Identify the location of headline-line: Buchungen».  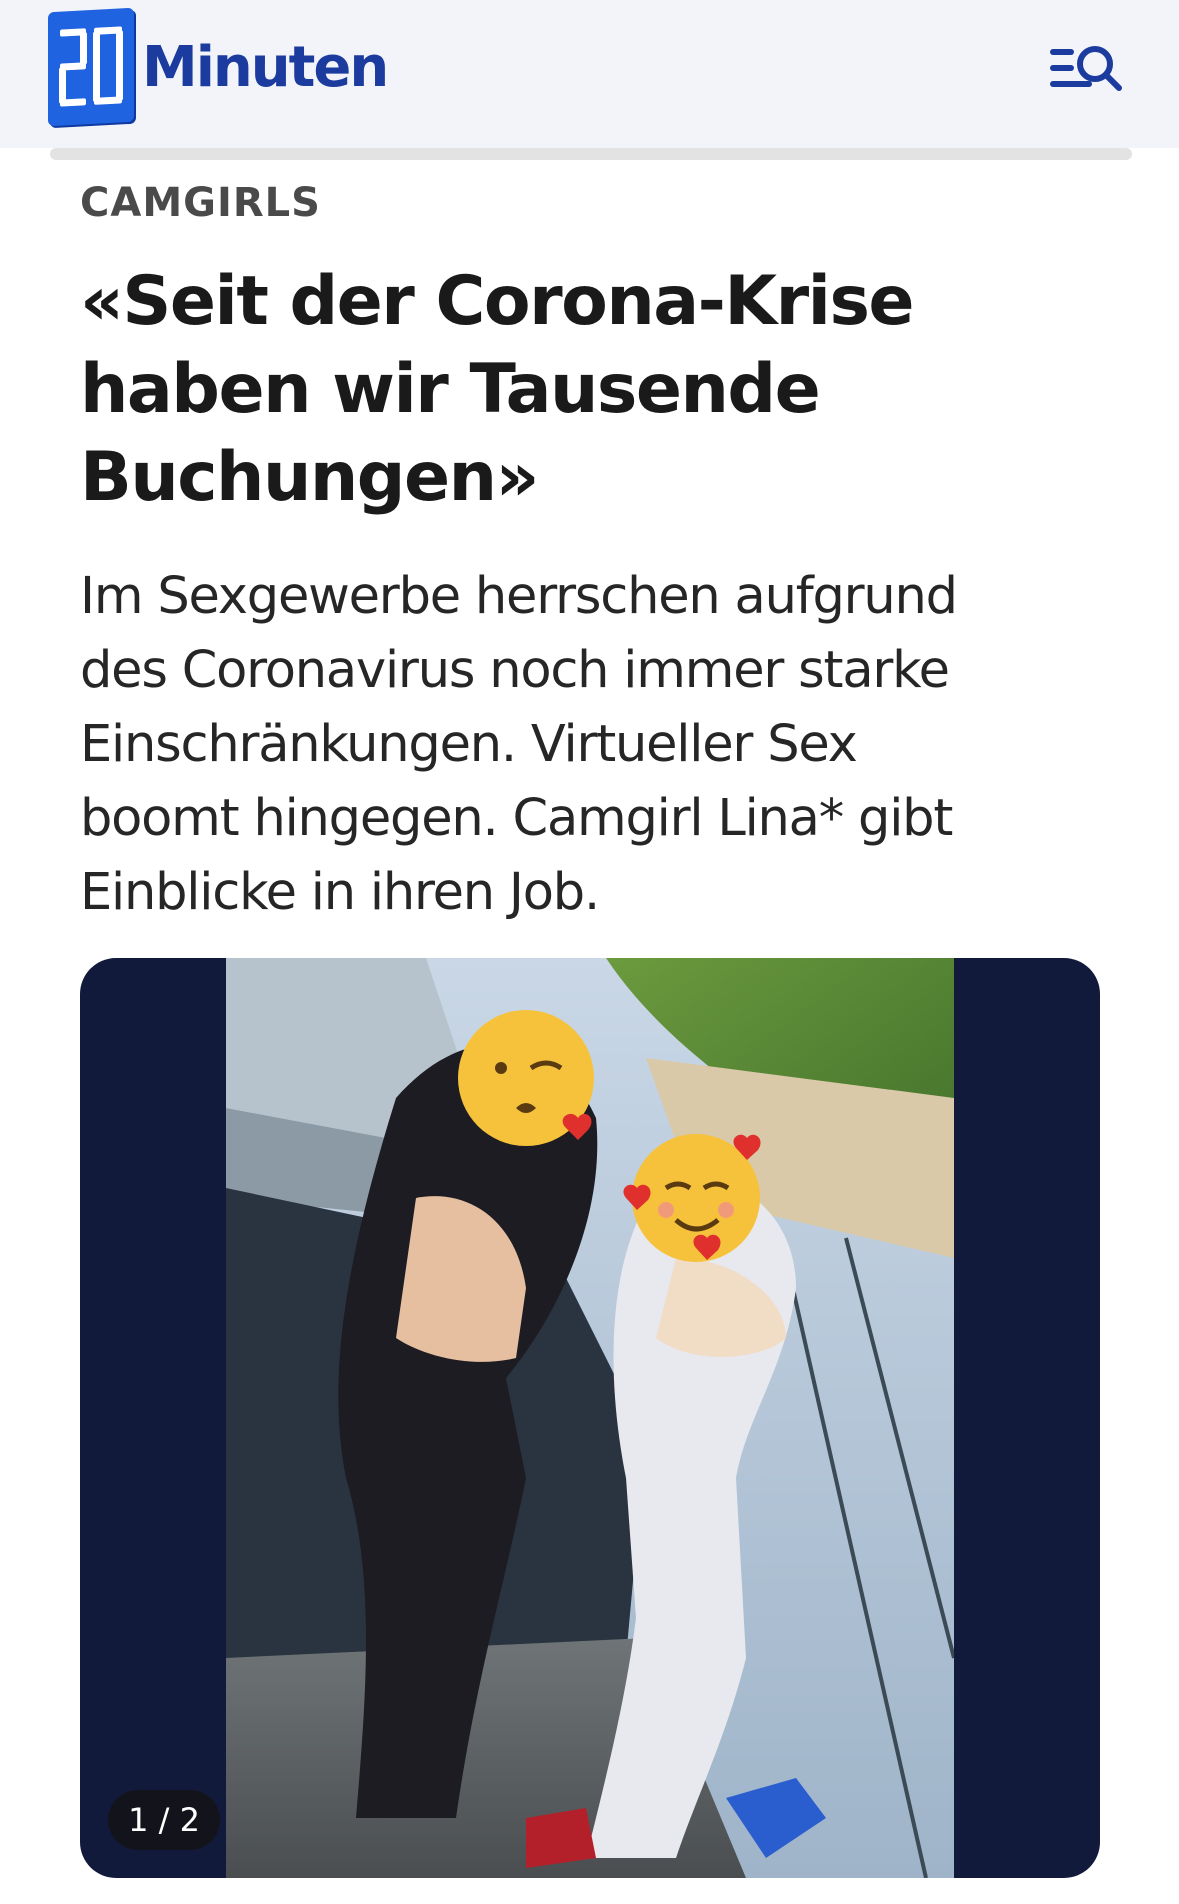
(309, 477).